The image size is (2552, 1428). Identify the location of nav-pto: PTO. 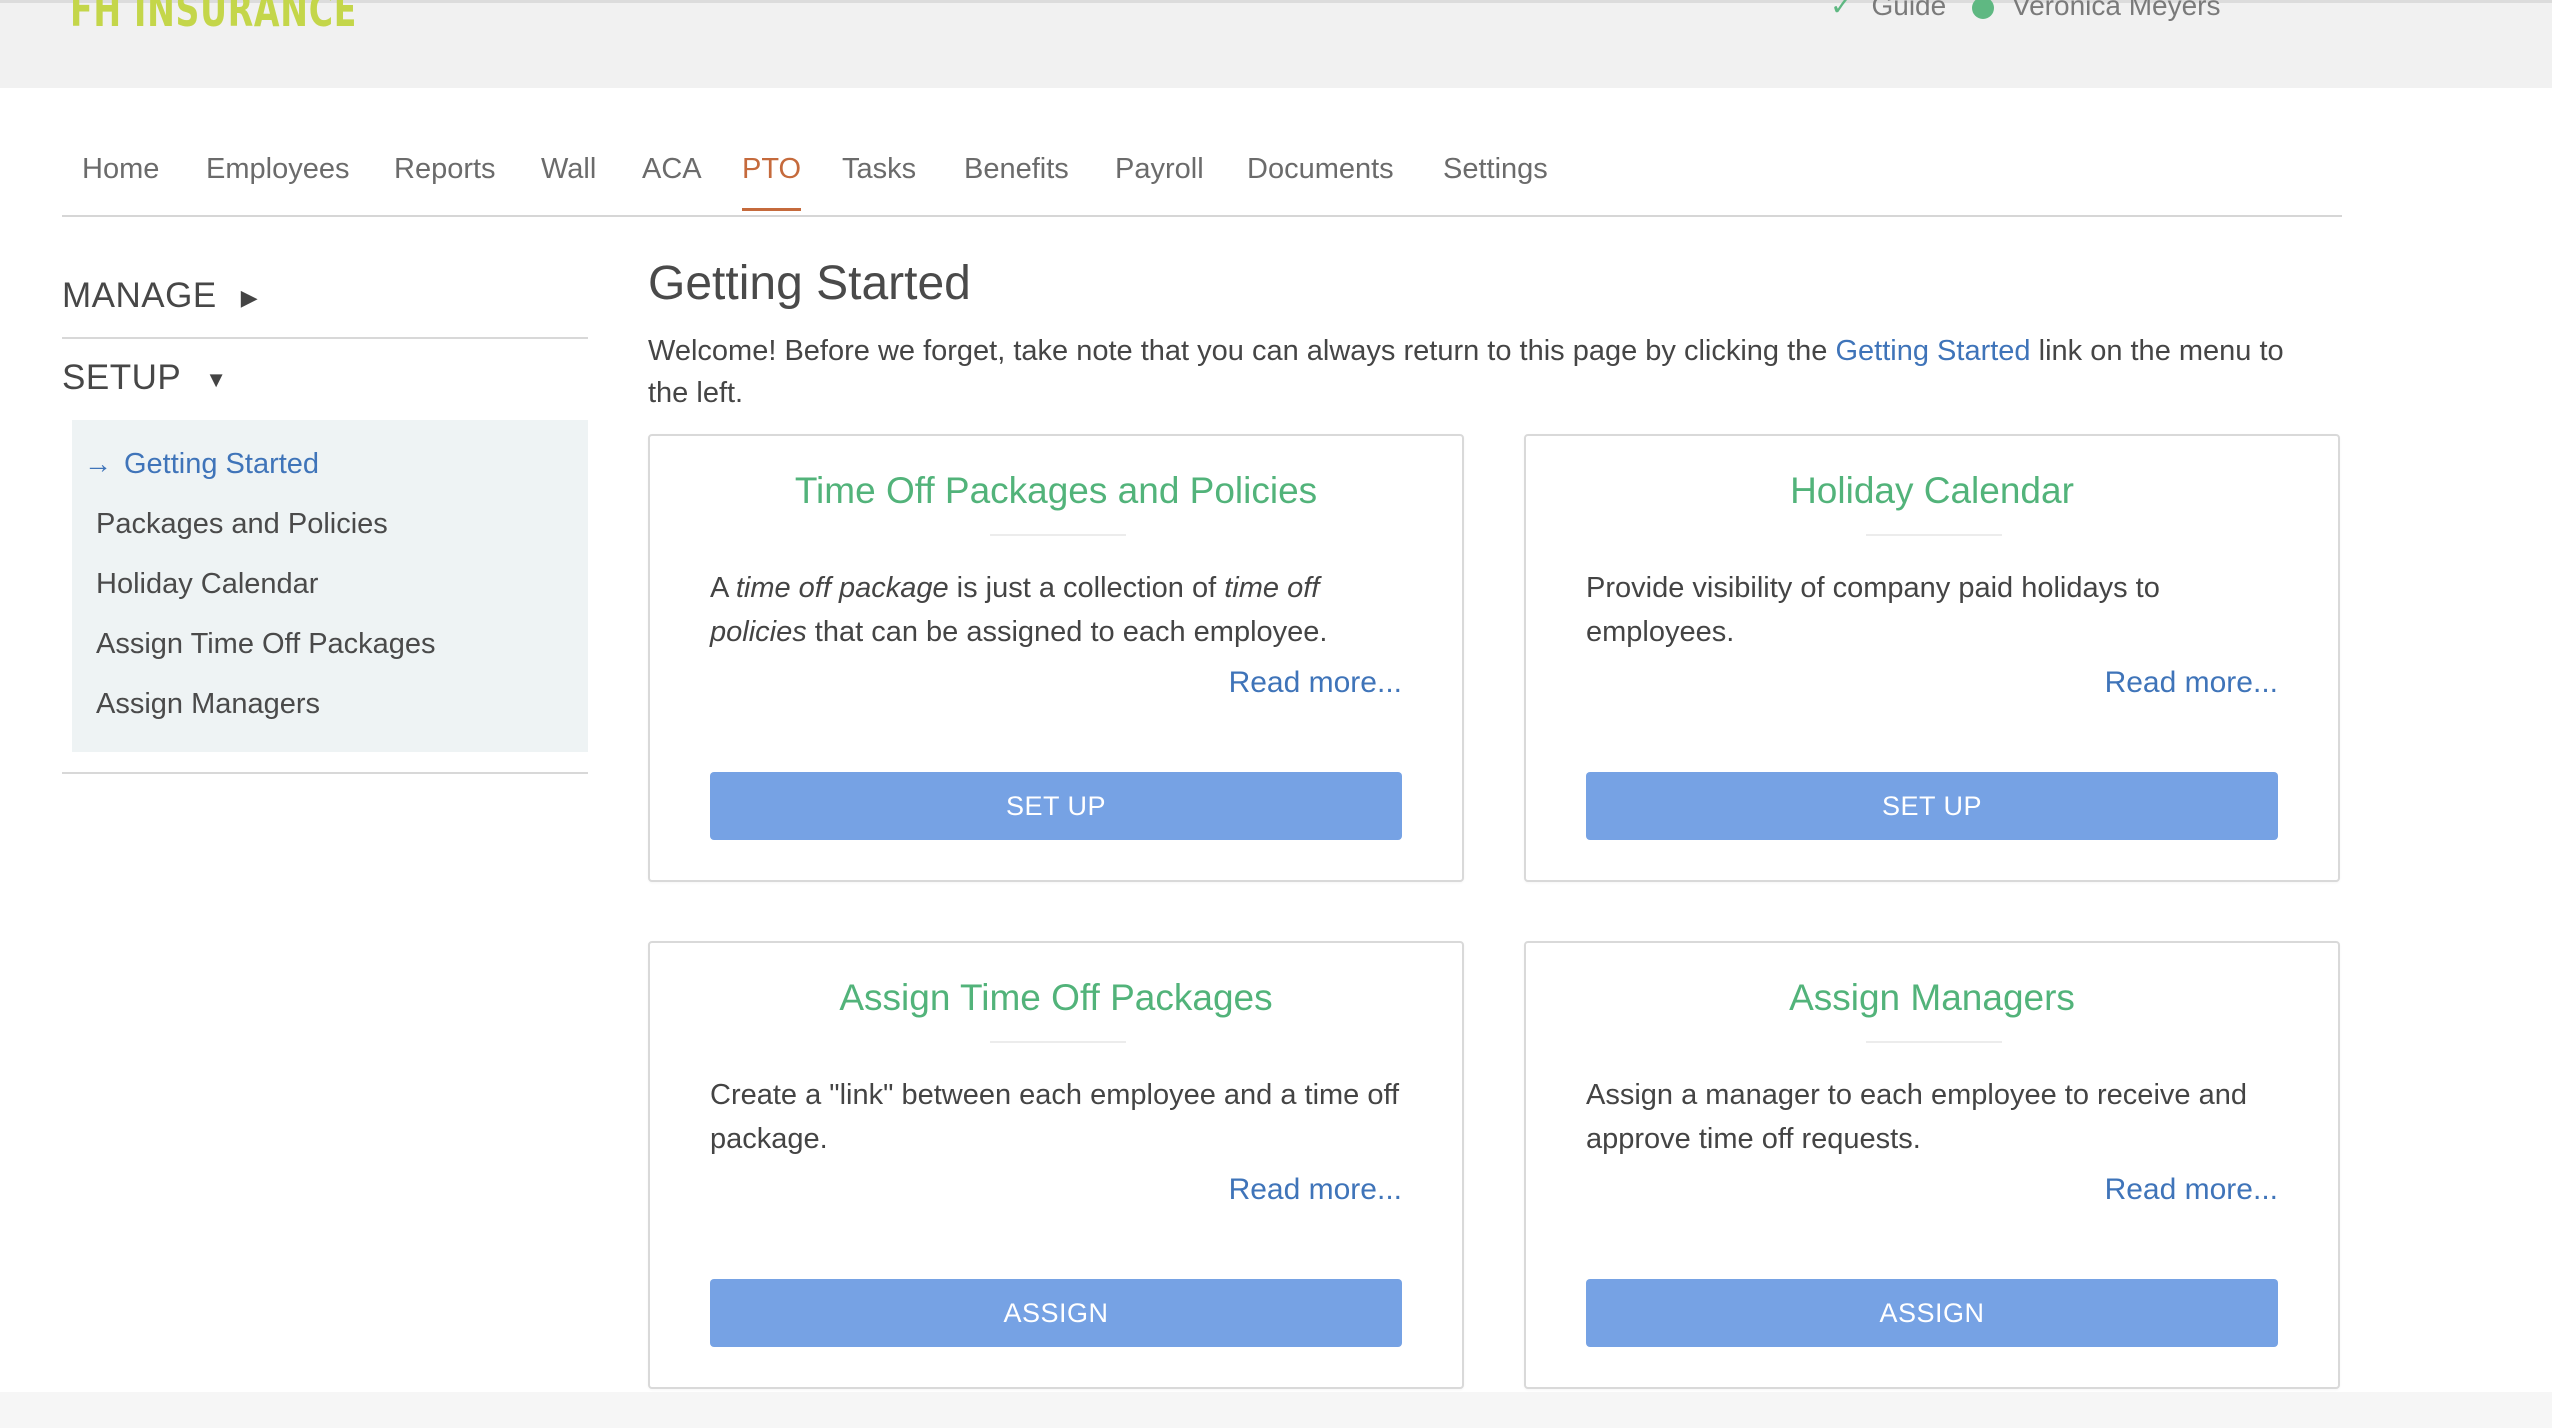
(772, 182).